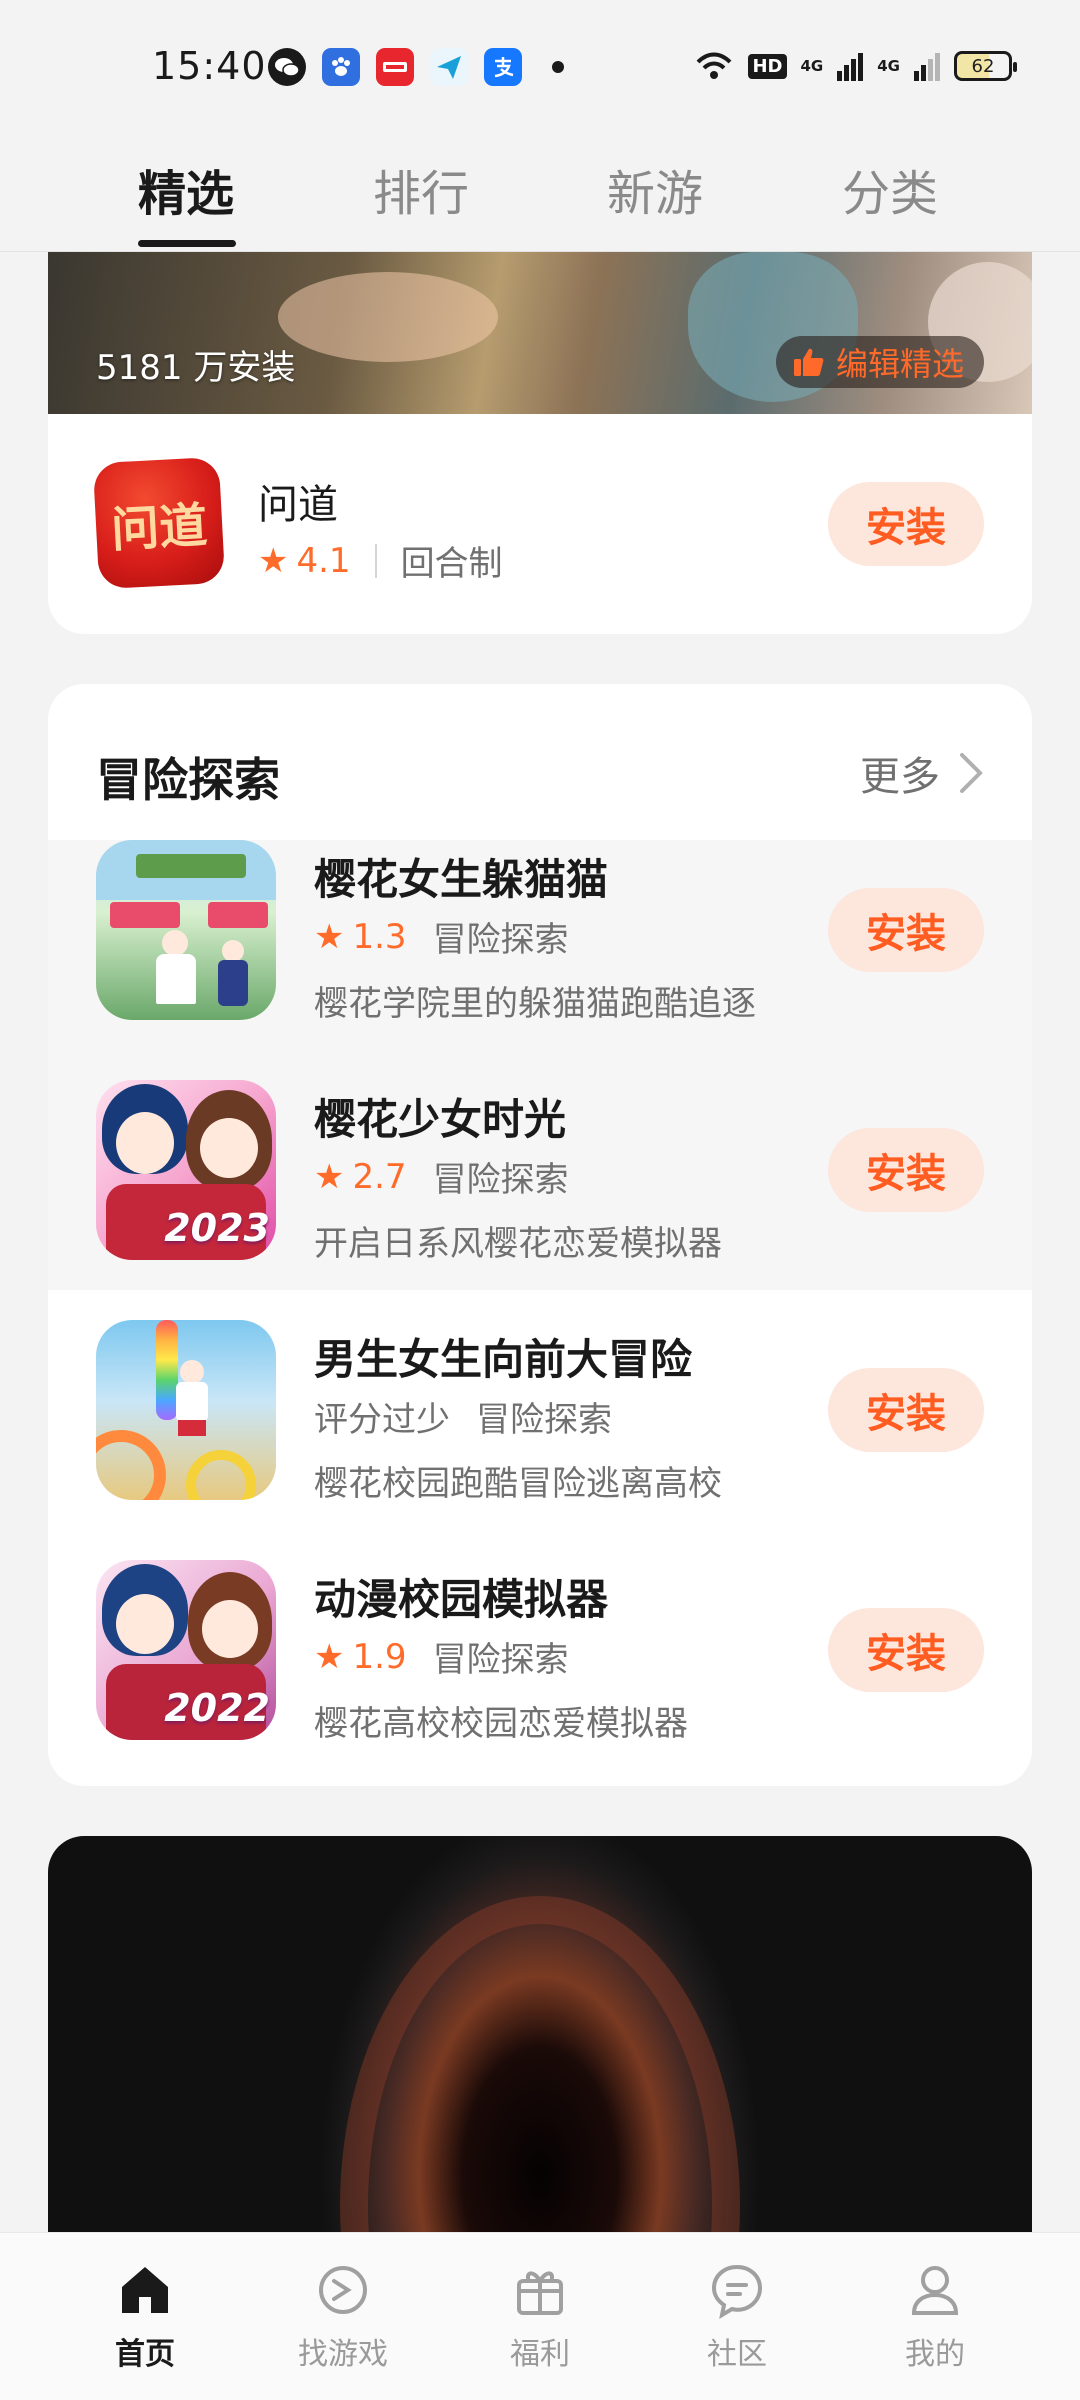 Image resolution: width=1080 pixels, height=2400 pixels. I want to click on tab-new-games: 新游, so click(655, 189).